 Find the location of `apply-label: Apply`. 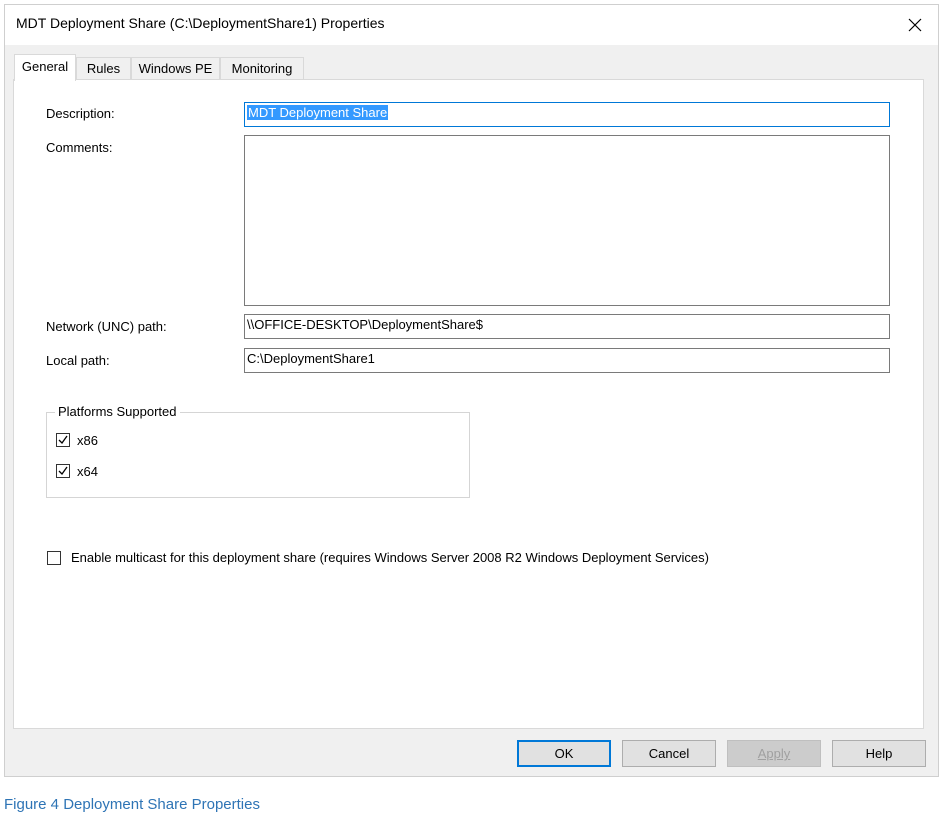

apply-label: Apply is located at coordinates (774, 753).